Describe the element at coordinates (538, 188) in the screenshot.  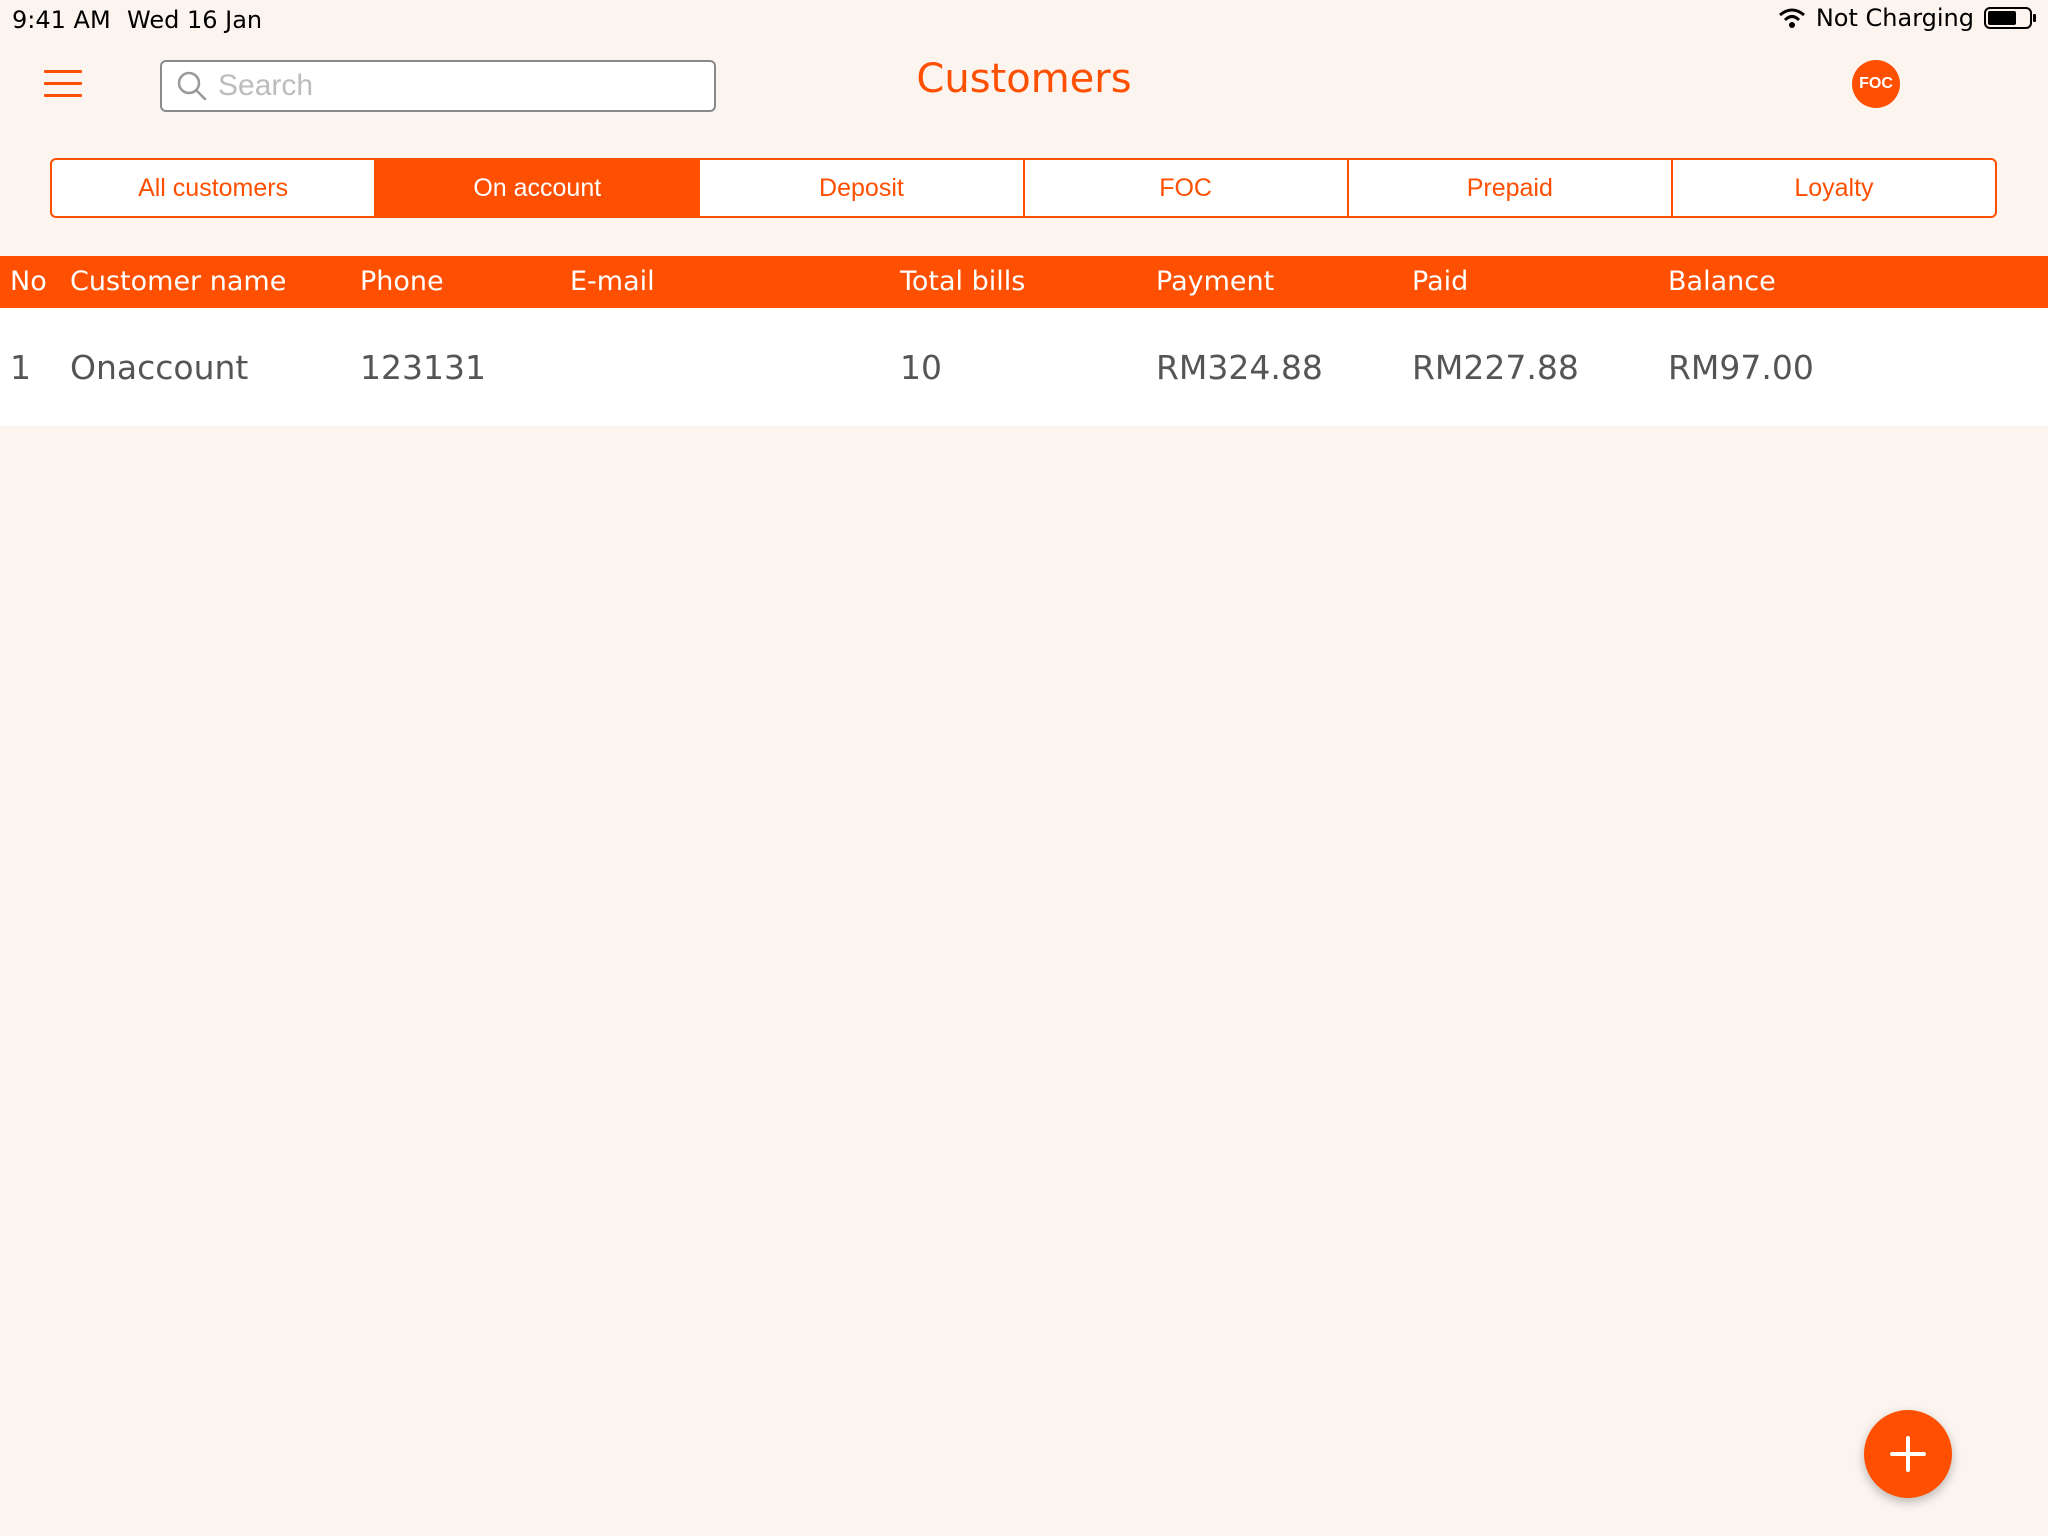
I see `tab-on-account: On account` at that location.